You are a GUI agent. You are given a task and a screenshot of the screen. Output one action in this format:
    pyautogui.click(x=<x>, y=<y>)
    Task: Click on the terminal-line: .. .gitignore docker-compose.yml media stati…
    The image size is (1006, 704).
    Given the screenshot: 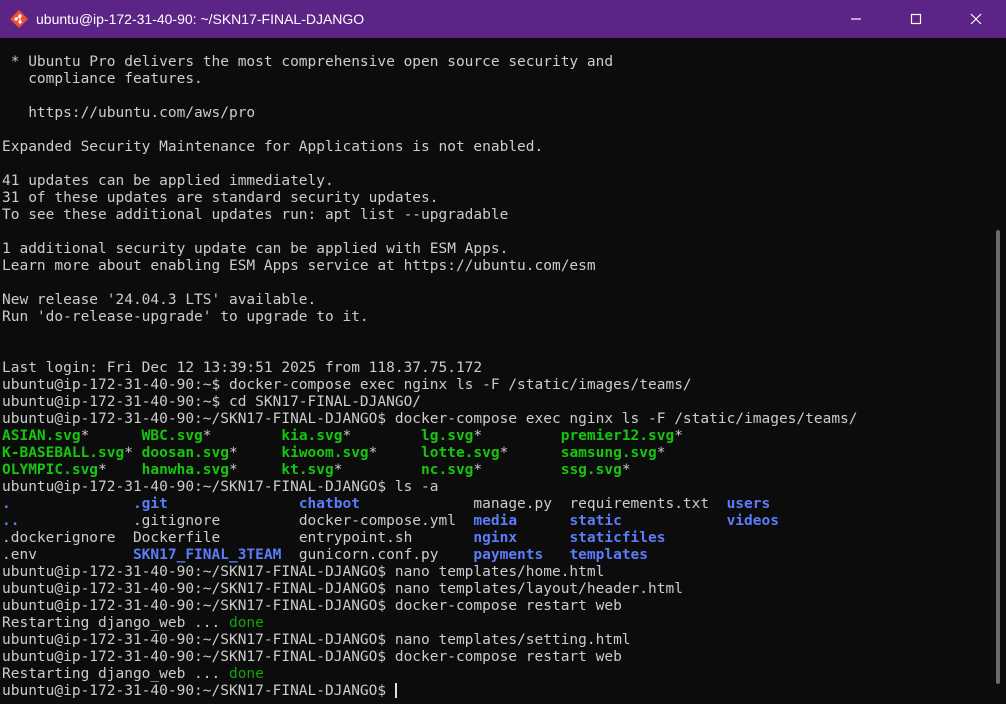 What is the action you would take?
    pyautogui.click(x=492, y=521)
    